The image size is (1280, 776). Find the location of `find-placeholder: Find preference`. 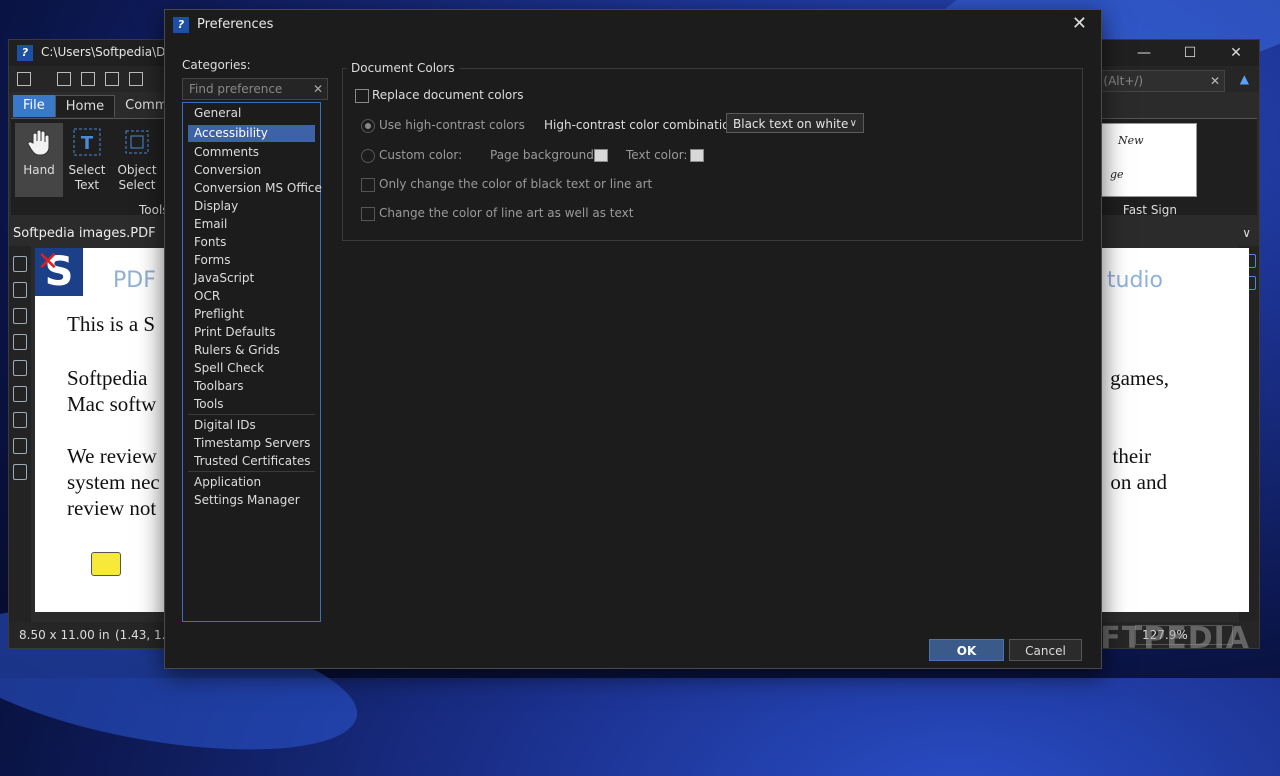

find-placeholder: Find preference is located at coordinates (236, 89).